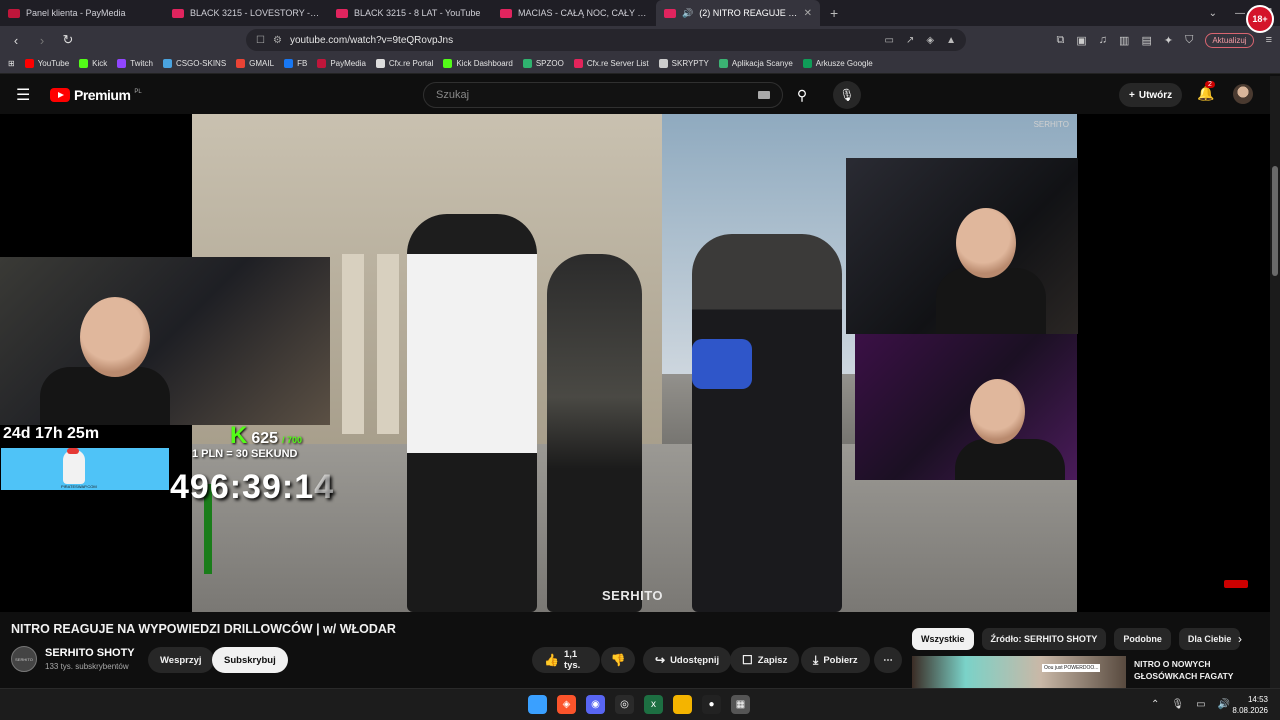 The image size is (1280, 720). I want to click on extensions-icon: ⧉, so click(1061, 40).